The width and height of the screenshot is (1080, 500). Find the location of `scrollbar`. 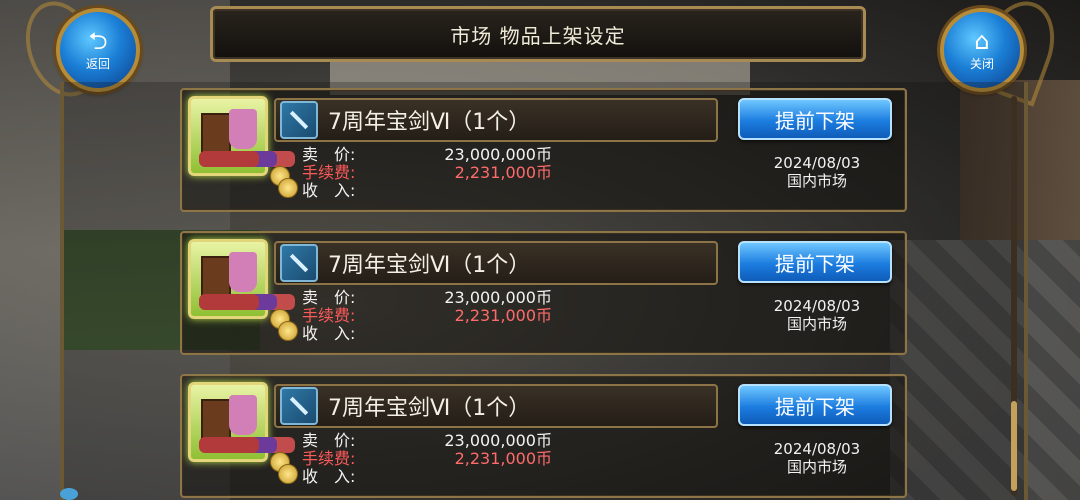

scrollbar is located at coordinates (1014, 296).